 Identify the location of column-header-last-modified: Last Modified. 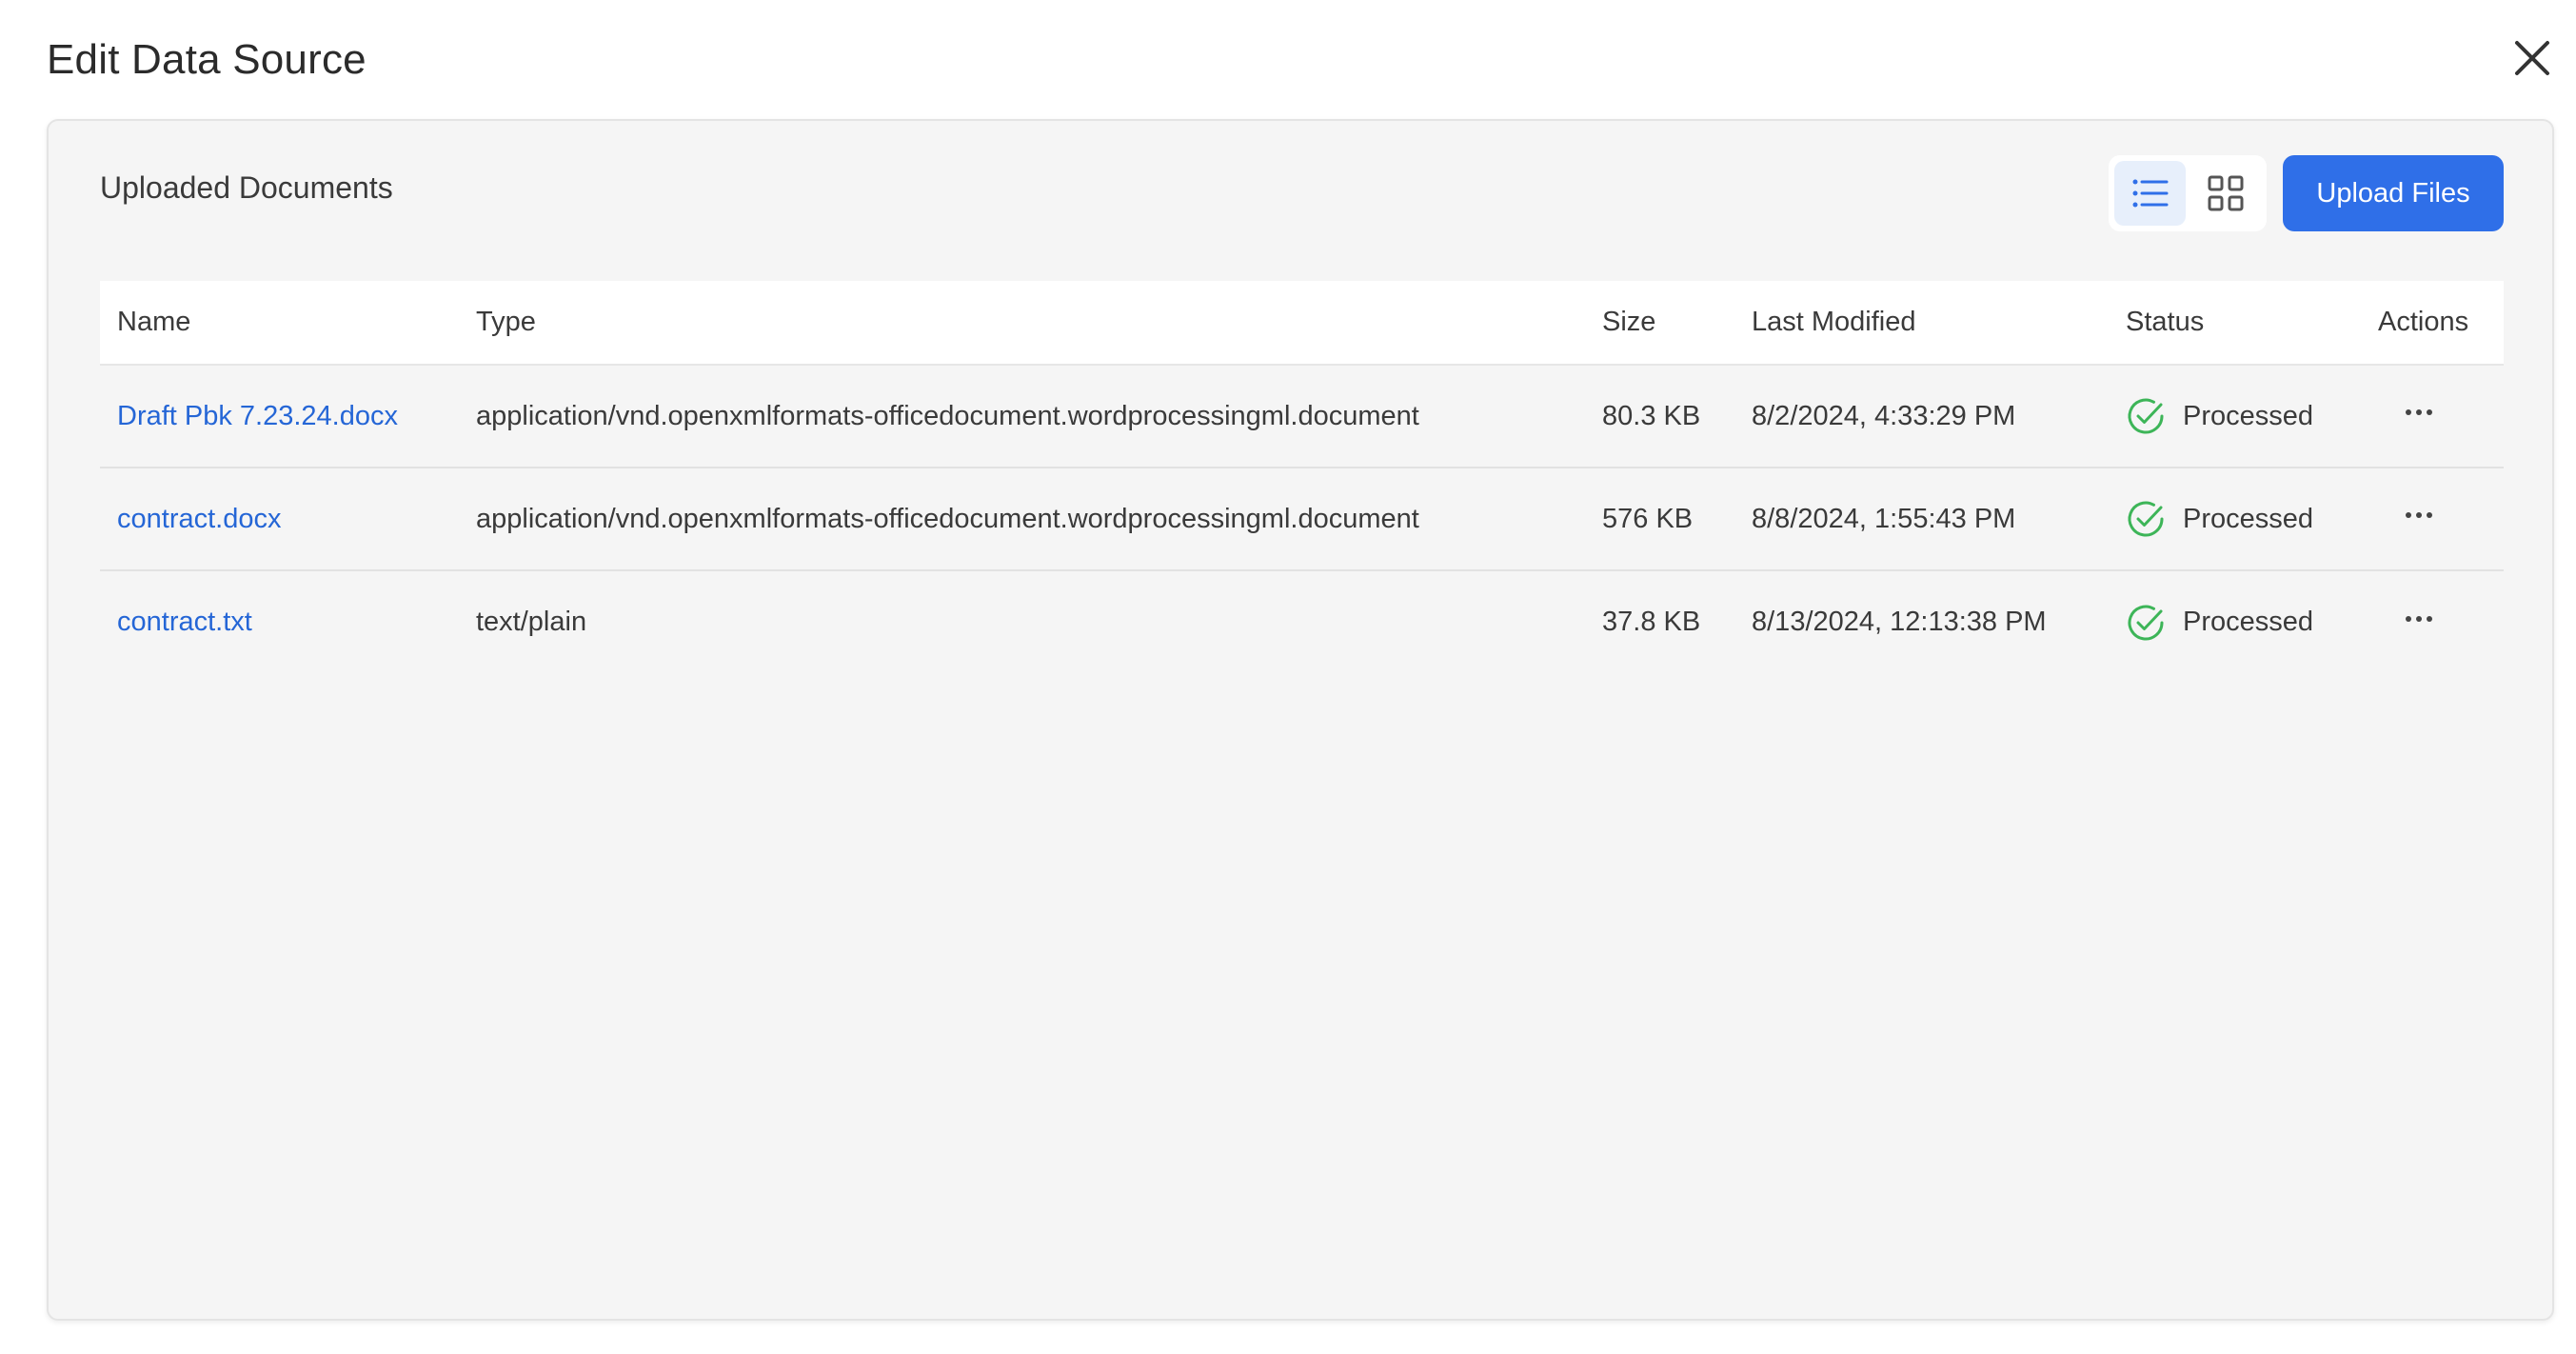
(1921, 323).